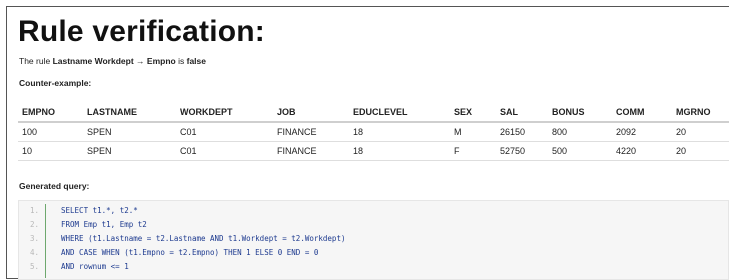  I want to click on rule-rhs: Empno, so click(161, 61).